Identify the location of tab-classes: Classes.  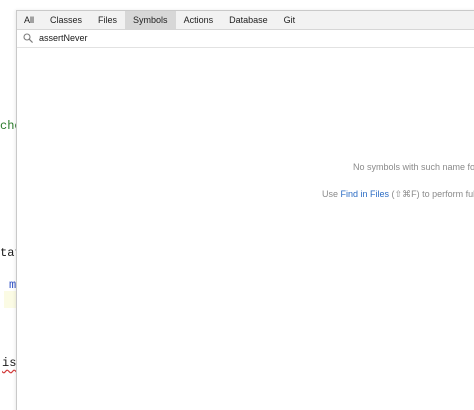
(66, 20).